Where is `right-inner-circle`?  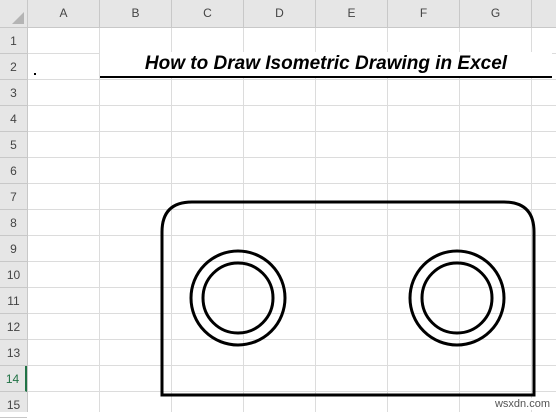
right-inner-circle is located at coordinates (457, 298).